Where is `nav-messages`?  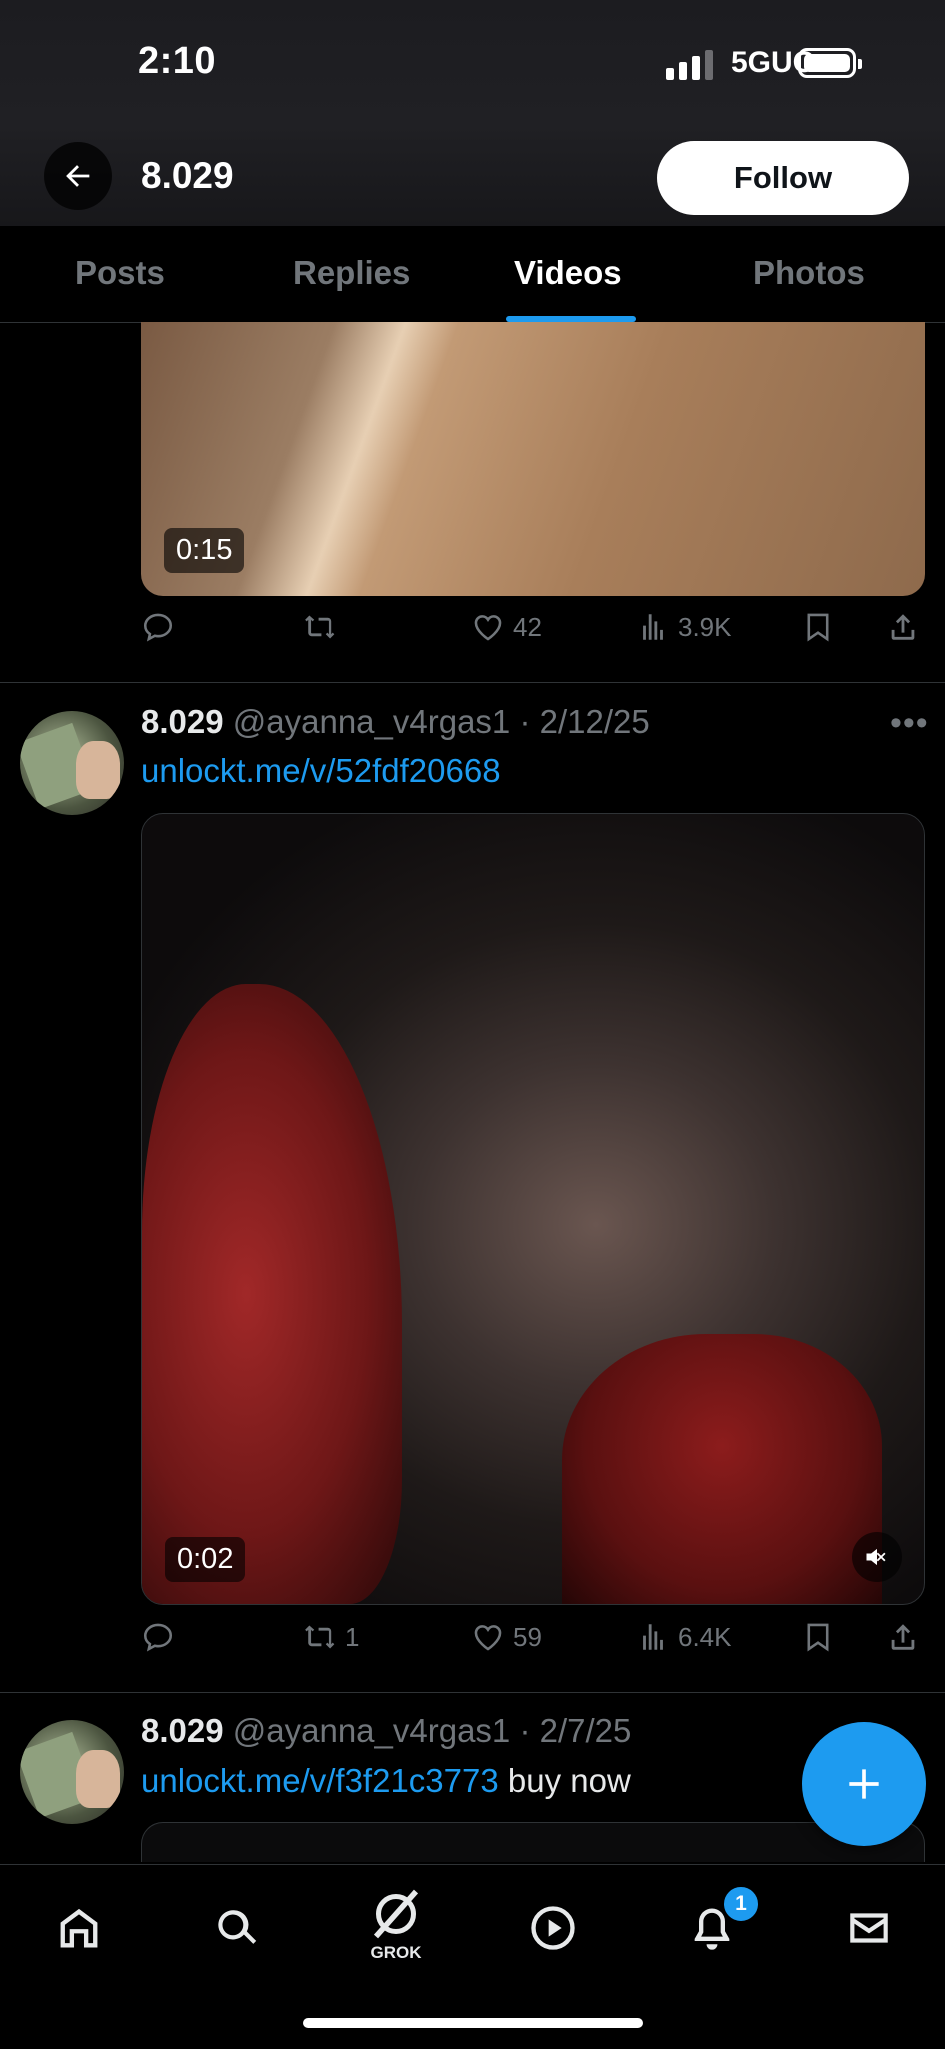 nav-messages is located at coordinates (869, 1928).